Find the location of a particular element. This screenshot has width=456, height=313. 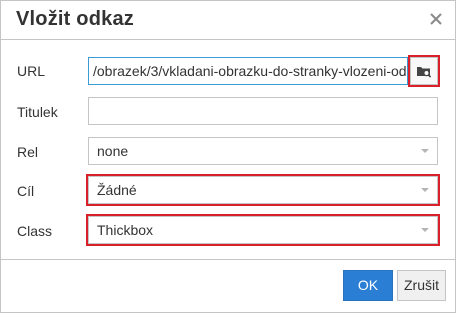

url-label: URL is located at coordinates (31, 71).